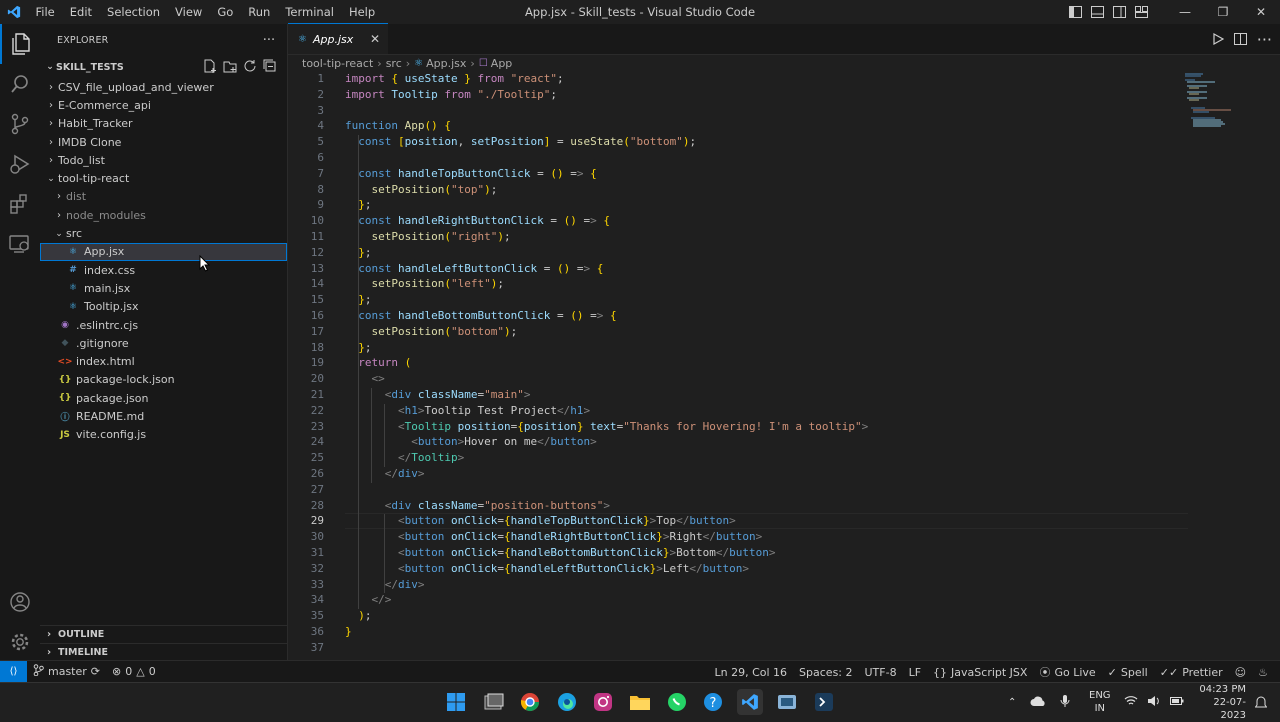 The width and height of the screenshot is (1280, 722). I want to click on remote-indicator-icon: ⟨⟩, so click(13, 671).